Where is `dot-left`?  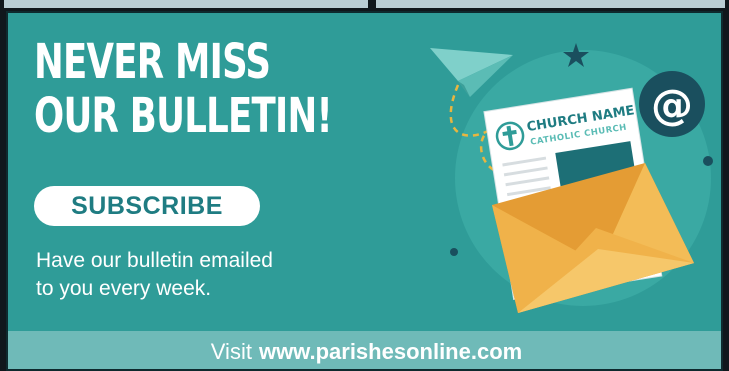 dot-left is located at coordinates (454, 252).